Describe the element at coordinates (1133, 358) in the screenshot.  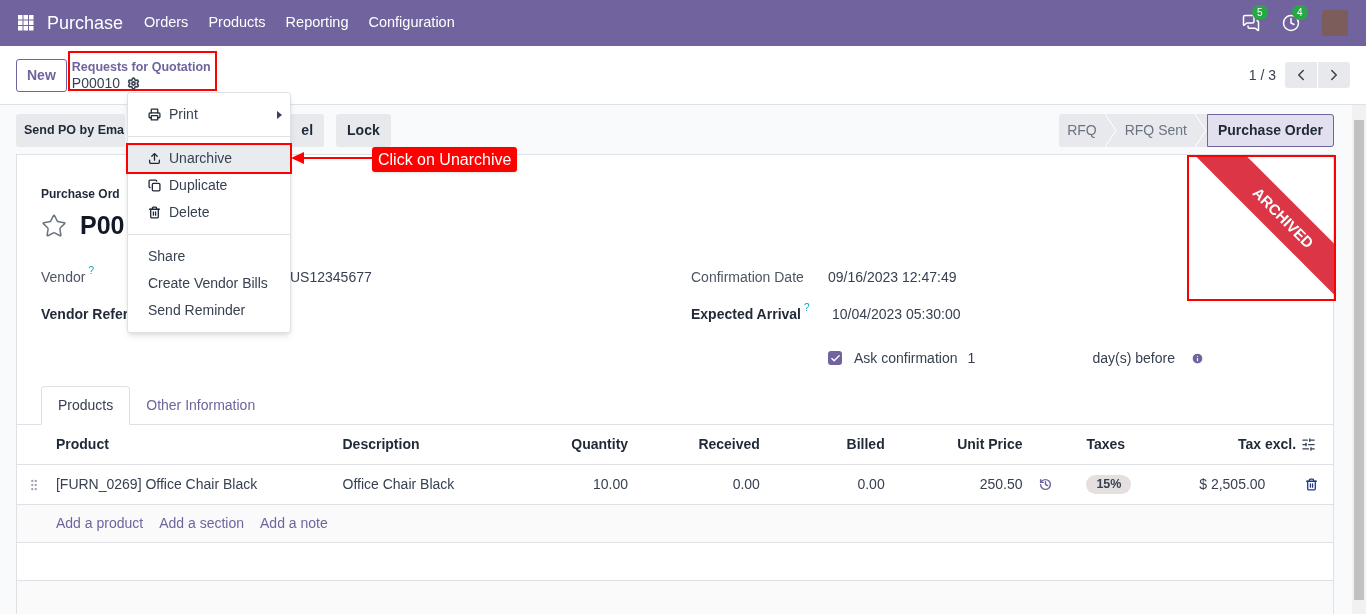
I see `days-suffix: day(s) before` at that location.